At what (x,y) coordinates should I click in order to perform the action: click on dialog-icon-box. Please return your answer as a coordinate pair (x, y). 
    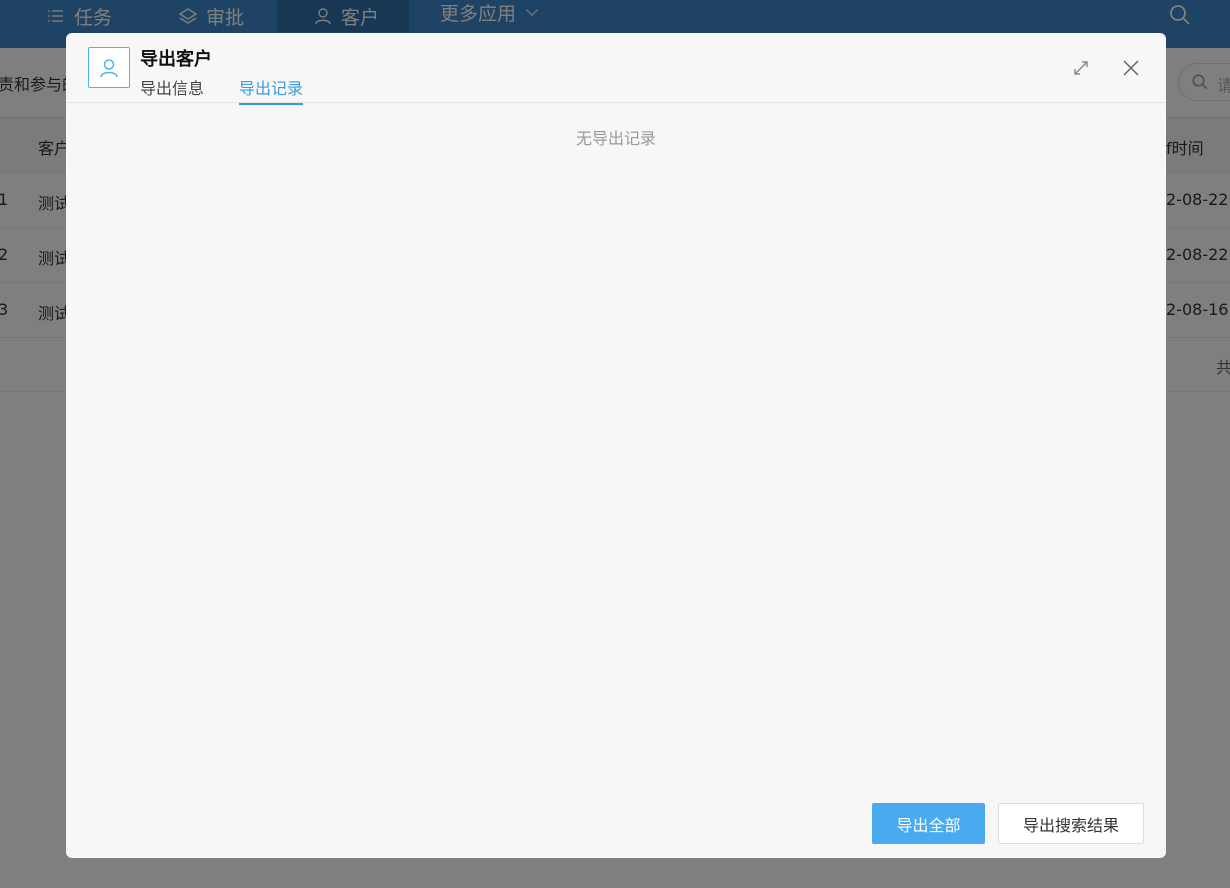
    Looking at the image, I should click on (109, 67).